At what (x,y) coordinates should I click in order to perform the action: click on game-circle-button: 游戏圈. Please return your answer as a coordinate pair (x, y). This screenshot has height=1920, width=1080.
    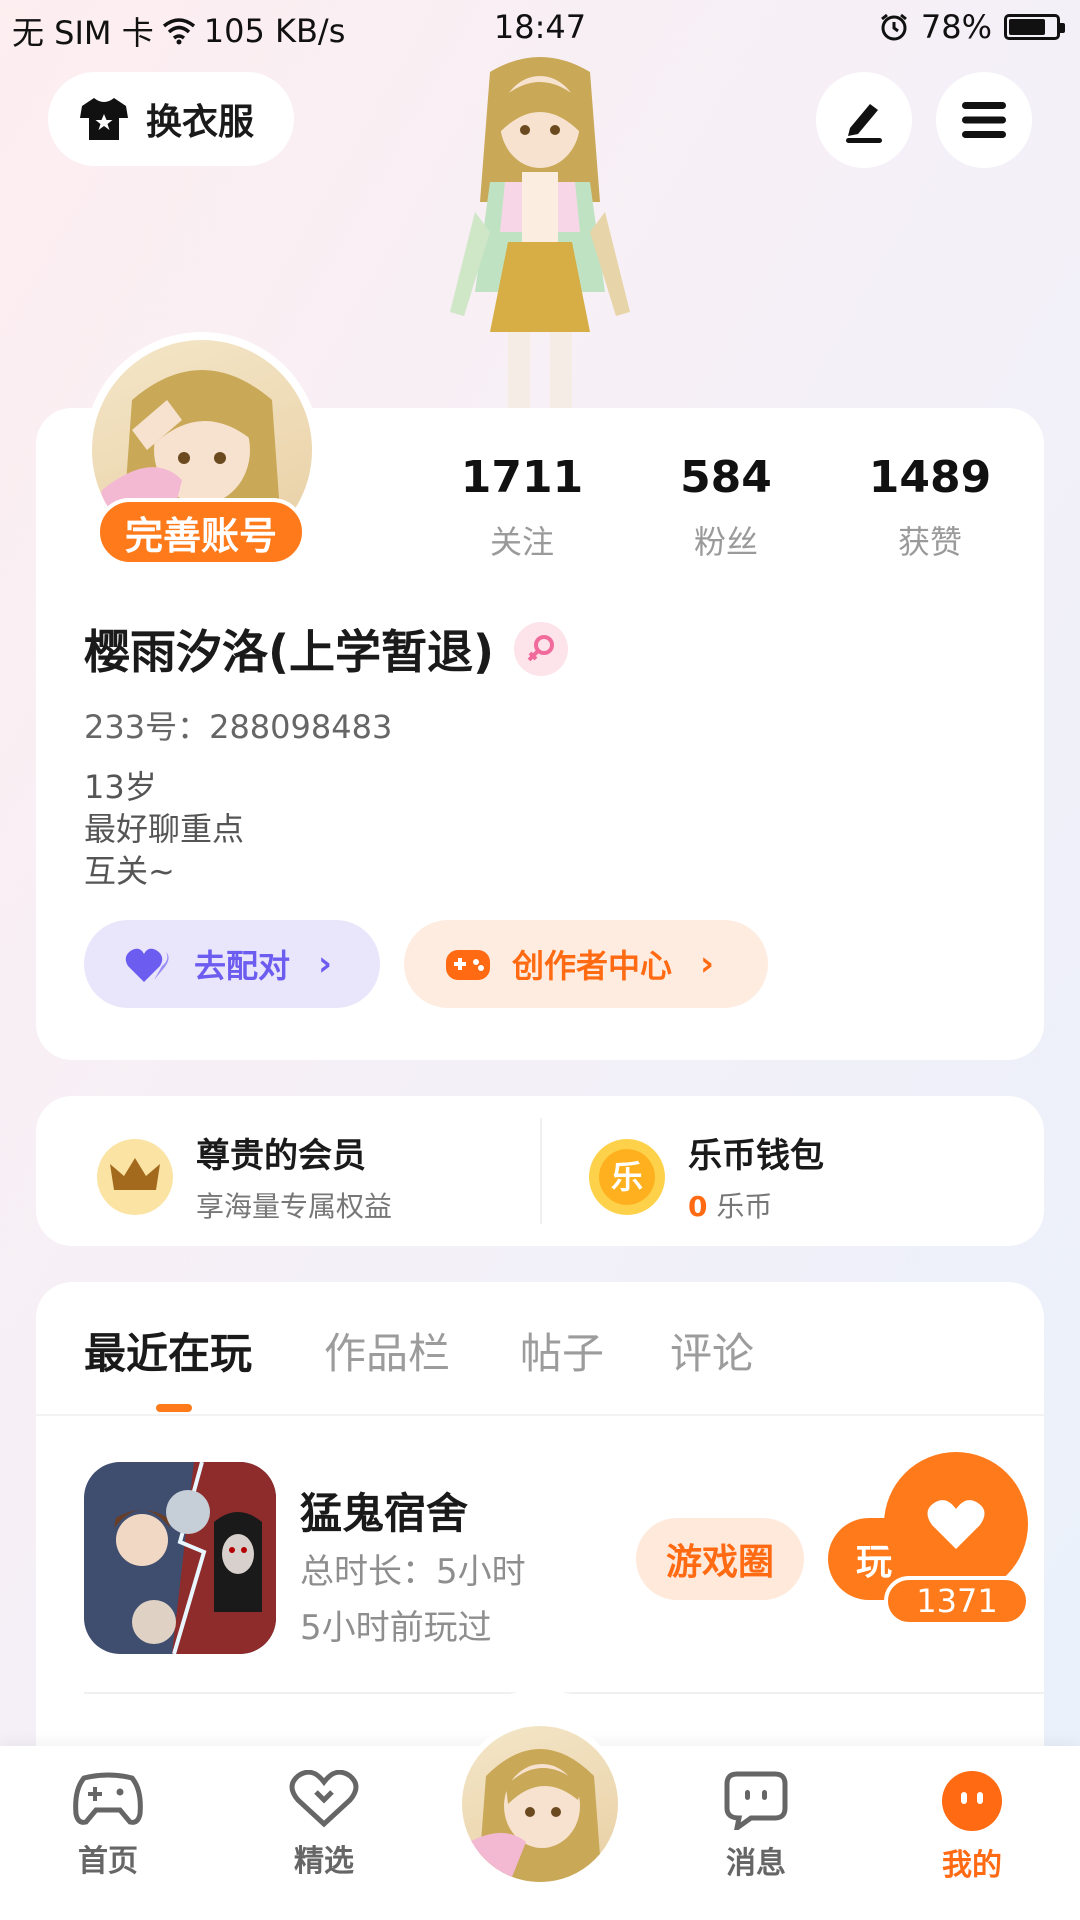
    Looking at the image, I should click on (720, 1559).